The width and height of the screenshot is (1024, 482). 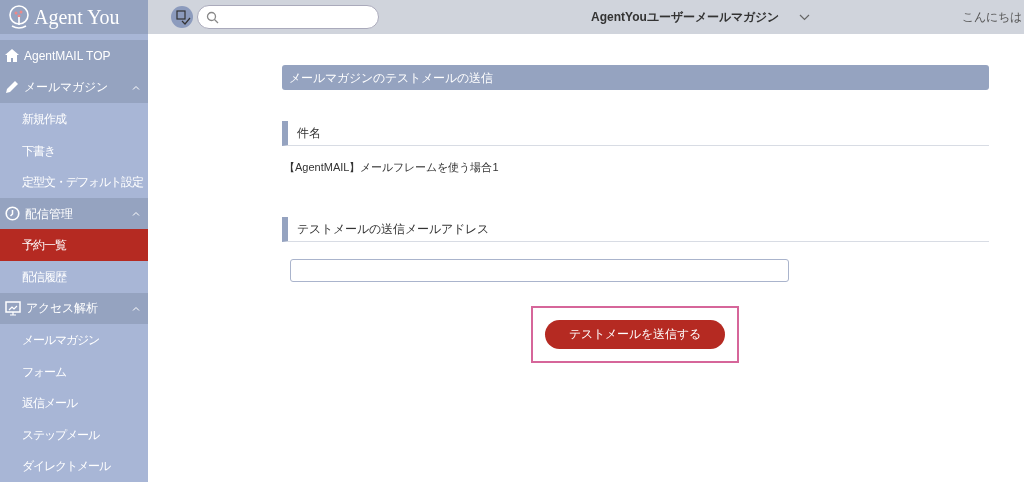 I want to click on sidebar-item: 予約一覧, so click(x=74, y=245).